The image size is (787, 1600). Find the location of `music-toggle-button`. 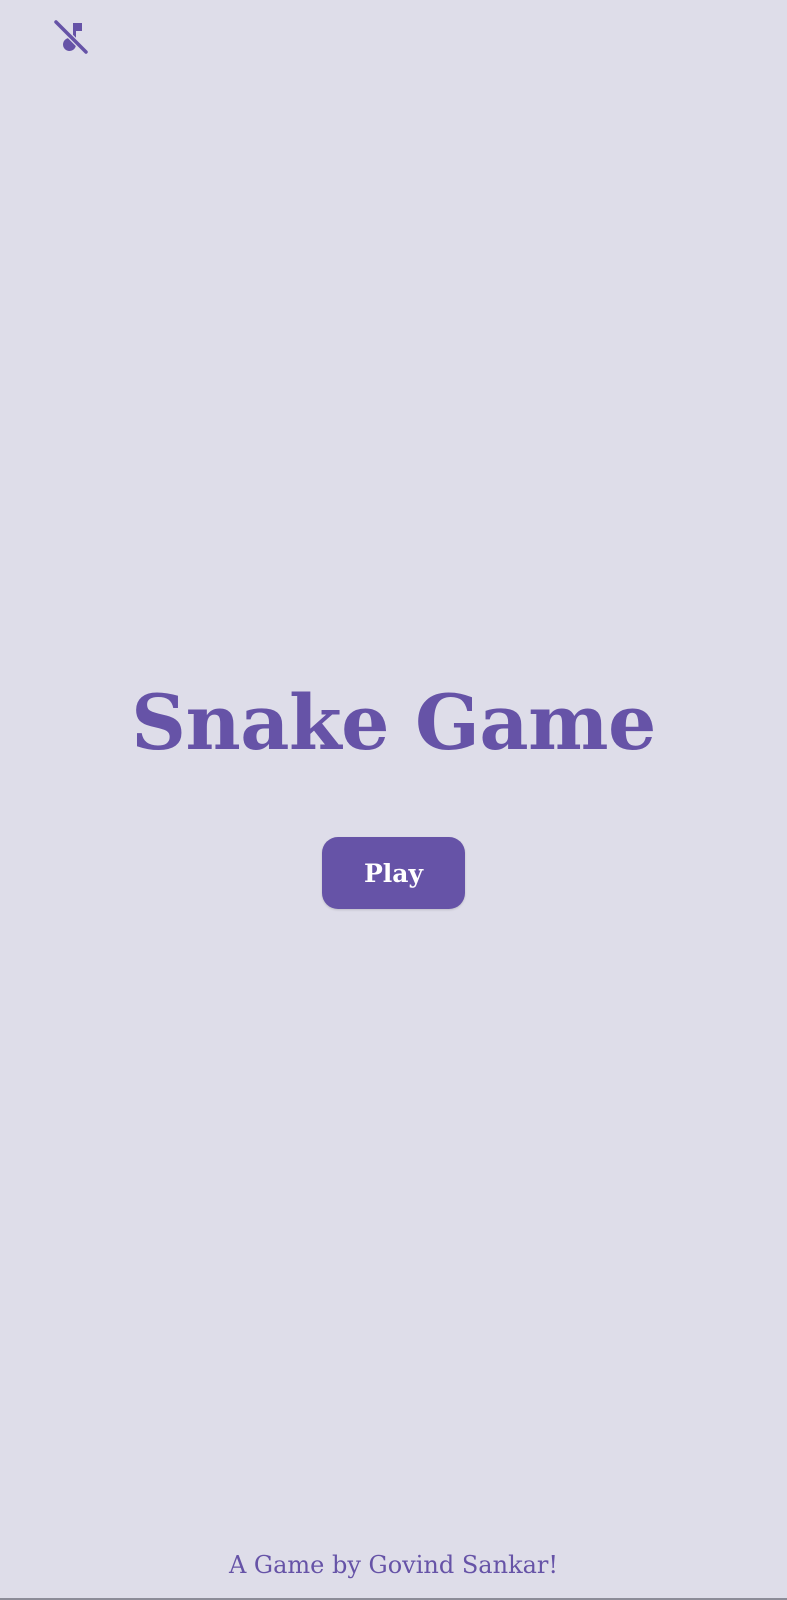

music-toggle-button is located at coordinates (71, 37).